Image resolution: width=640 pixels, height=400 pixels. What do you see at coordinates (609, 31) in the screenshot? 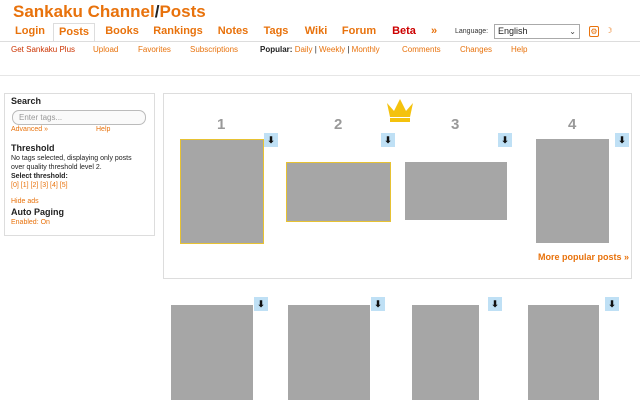
I see `moon-icon: ☽` at bounding box center [609, 31].